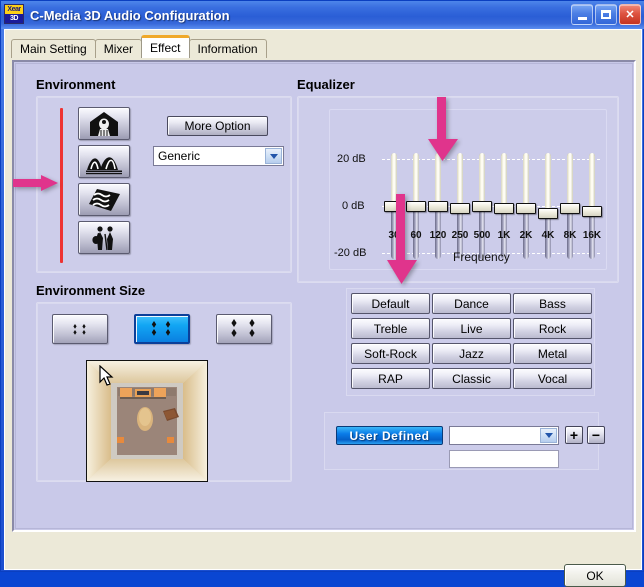 Image resolution: width=644 pixels, height=587 pixels. I want to click on eq-slider-1K, so click(504, 206).